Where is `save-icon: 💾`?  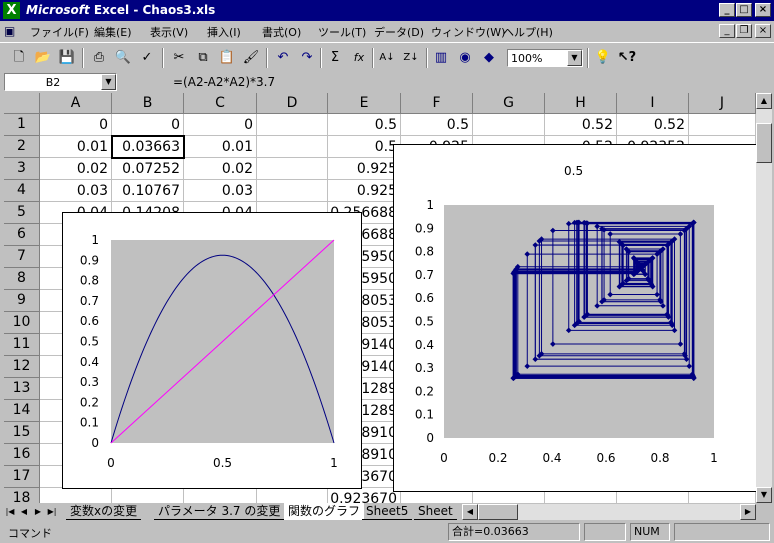
save-icon: 💾 is located at coordinates (67, 58).